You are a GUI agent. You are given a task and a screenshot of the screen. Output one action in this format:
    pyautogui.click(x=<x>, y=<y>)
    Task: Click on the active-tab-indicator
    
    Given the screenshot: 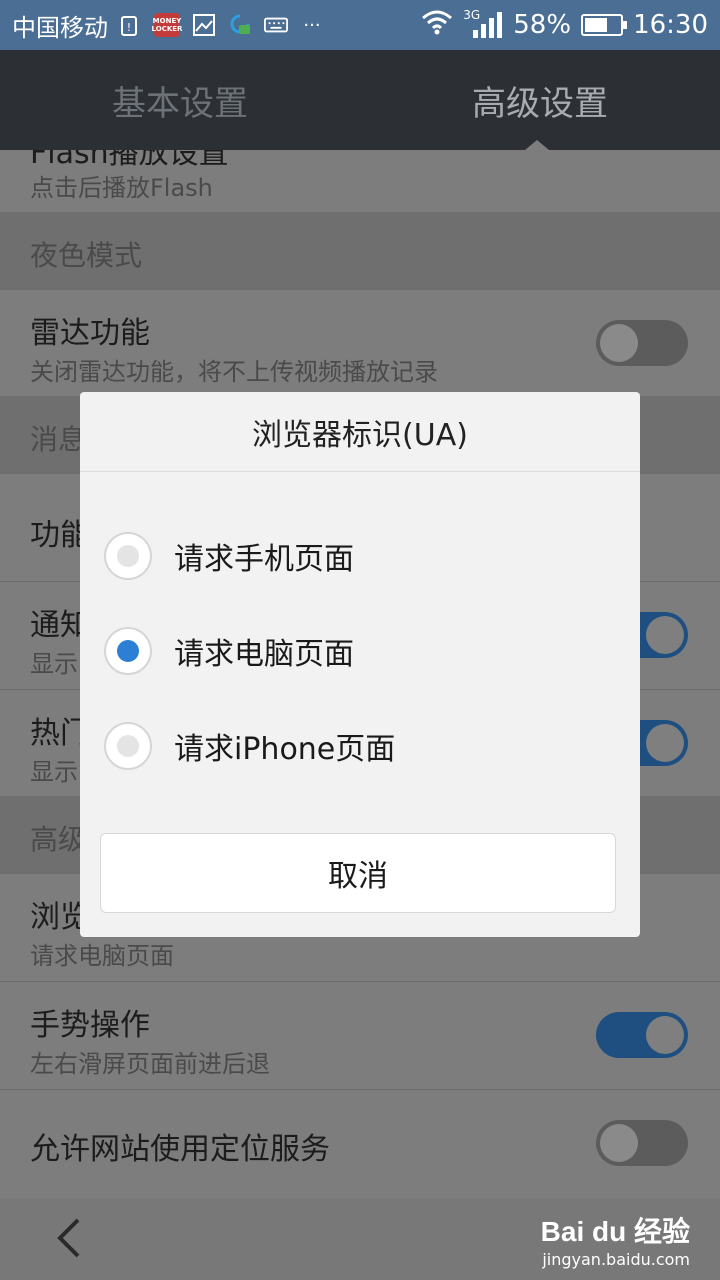 What is the action you would take?
    pyautogui.click(x=537, y=145)
    